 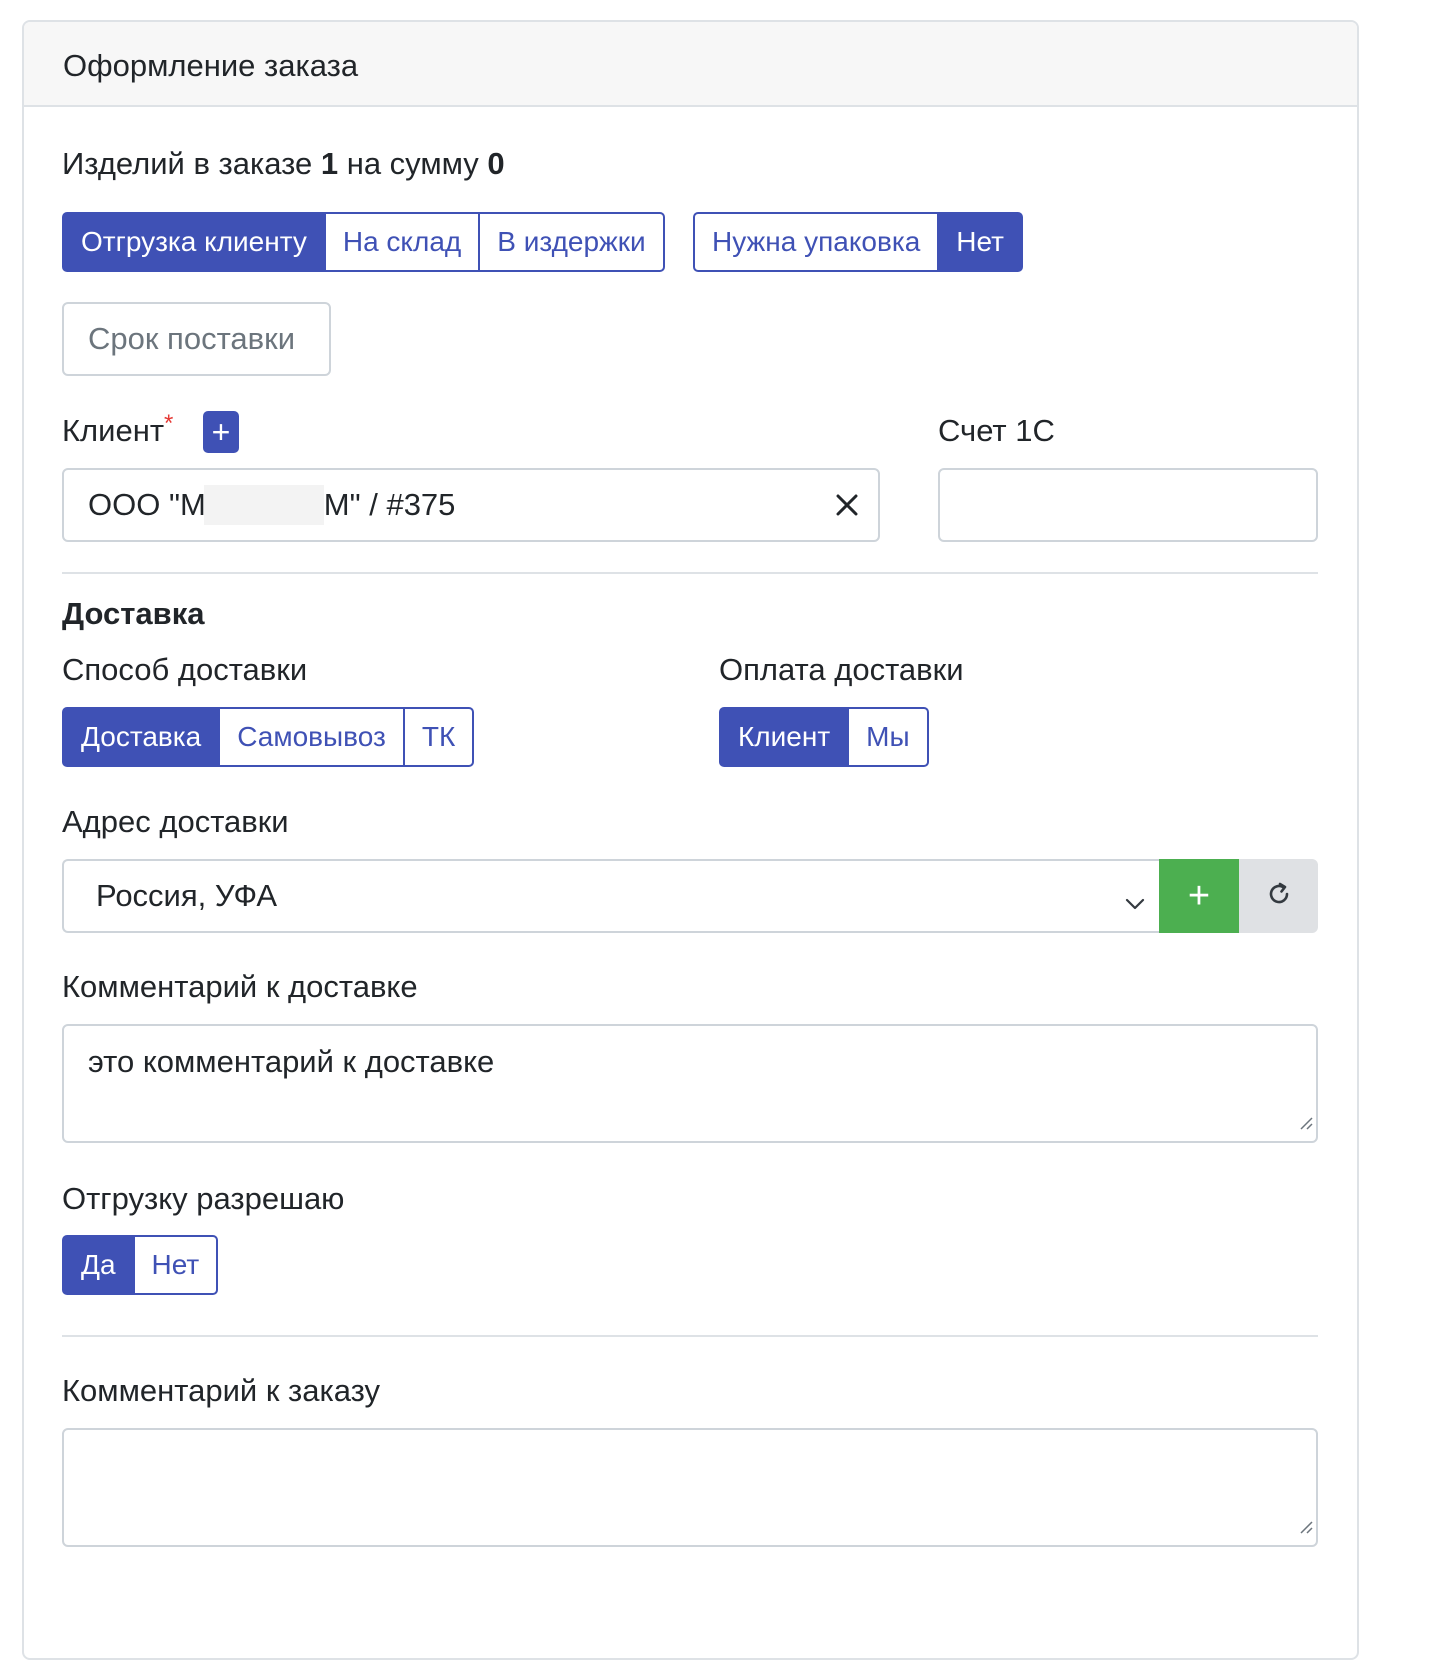 I want to click on packaging-group: Нужна упаковка Нет, so click(x=858, y=242).